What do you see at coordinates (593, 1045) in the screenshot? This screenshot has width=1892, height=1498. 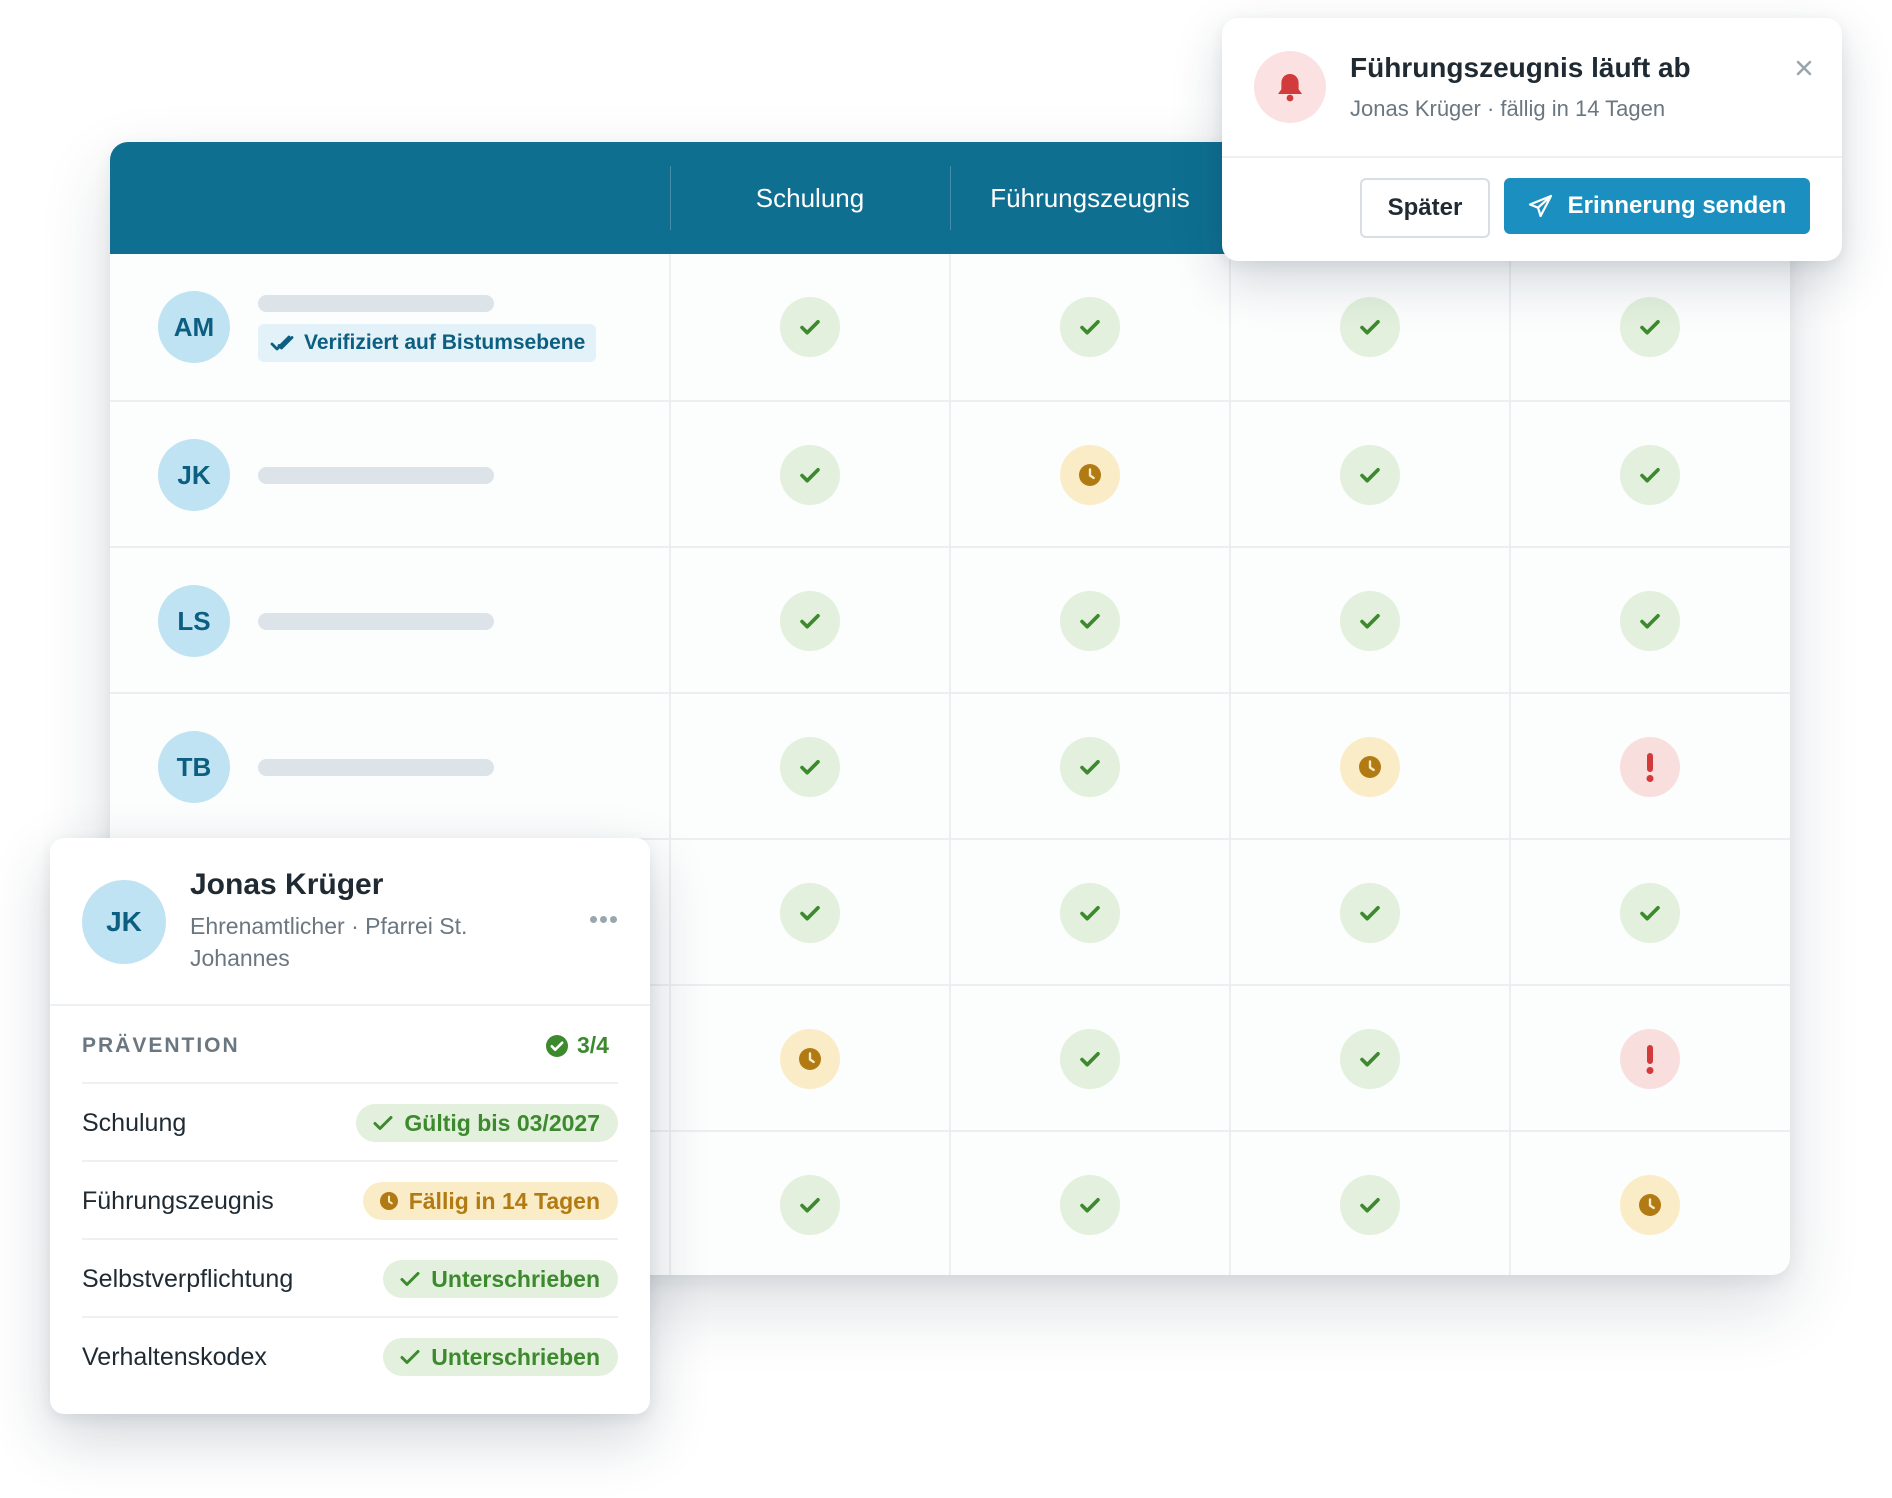 I see `progress-value: 3/4` at bounding box center [593, 1045].